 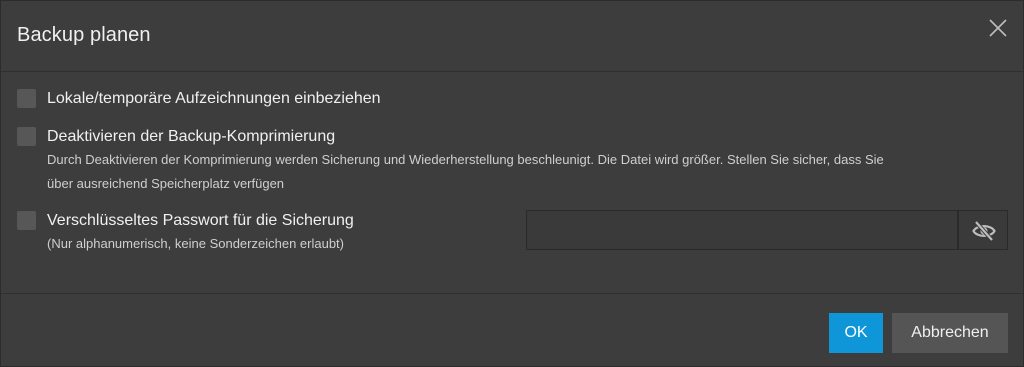 What do you see at coordinates (26, 98) in the screenshot?
I see `include-local-recordings-checkbox` at bounding box center [26, 98].